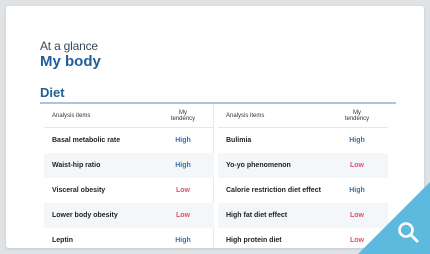 This screenshot has height=254, width=430. What do you see at coordinates (129, 238) in the screenshot?
I see `table-row: Leptin High` at bounding box center [129, 238].